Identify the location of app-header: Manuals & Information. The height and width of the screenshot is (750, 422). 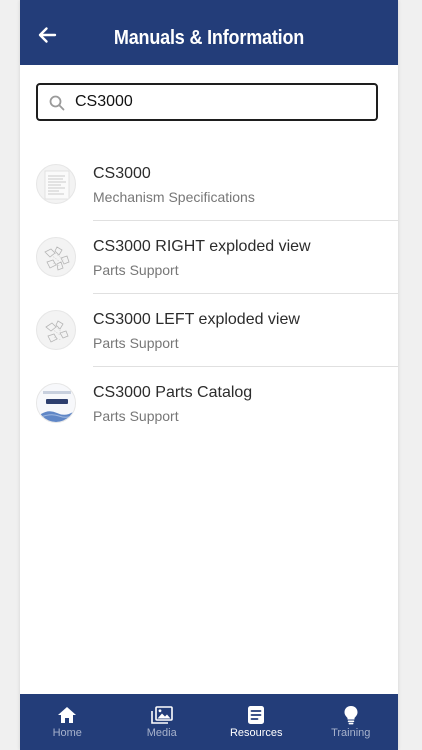
(209, 32).